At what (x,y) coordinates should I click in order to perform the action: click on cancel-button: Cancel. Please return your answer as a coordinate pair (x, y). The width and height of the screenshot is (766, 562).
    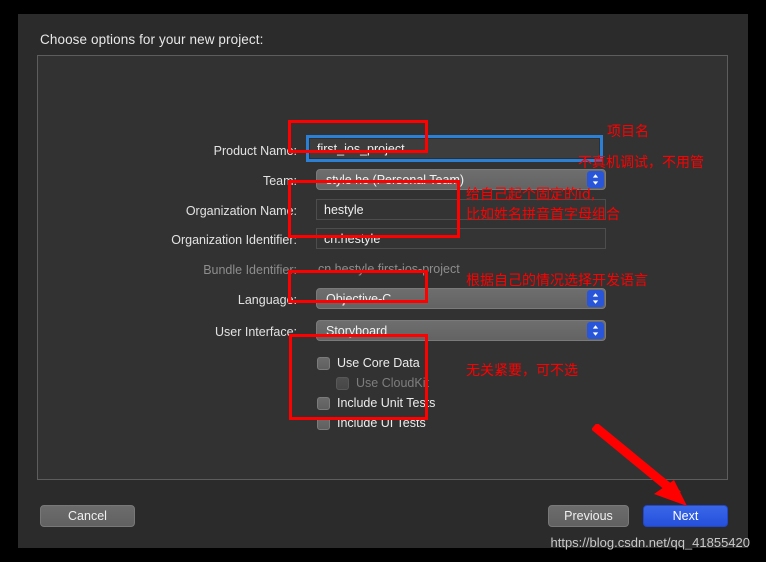
    Looking at the image, I should click on (87, 516).